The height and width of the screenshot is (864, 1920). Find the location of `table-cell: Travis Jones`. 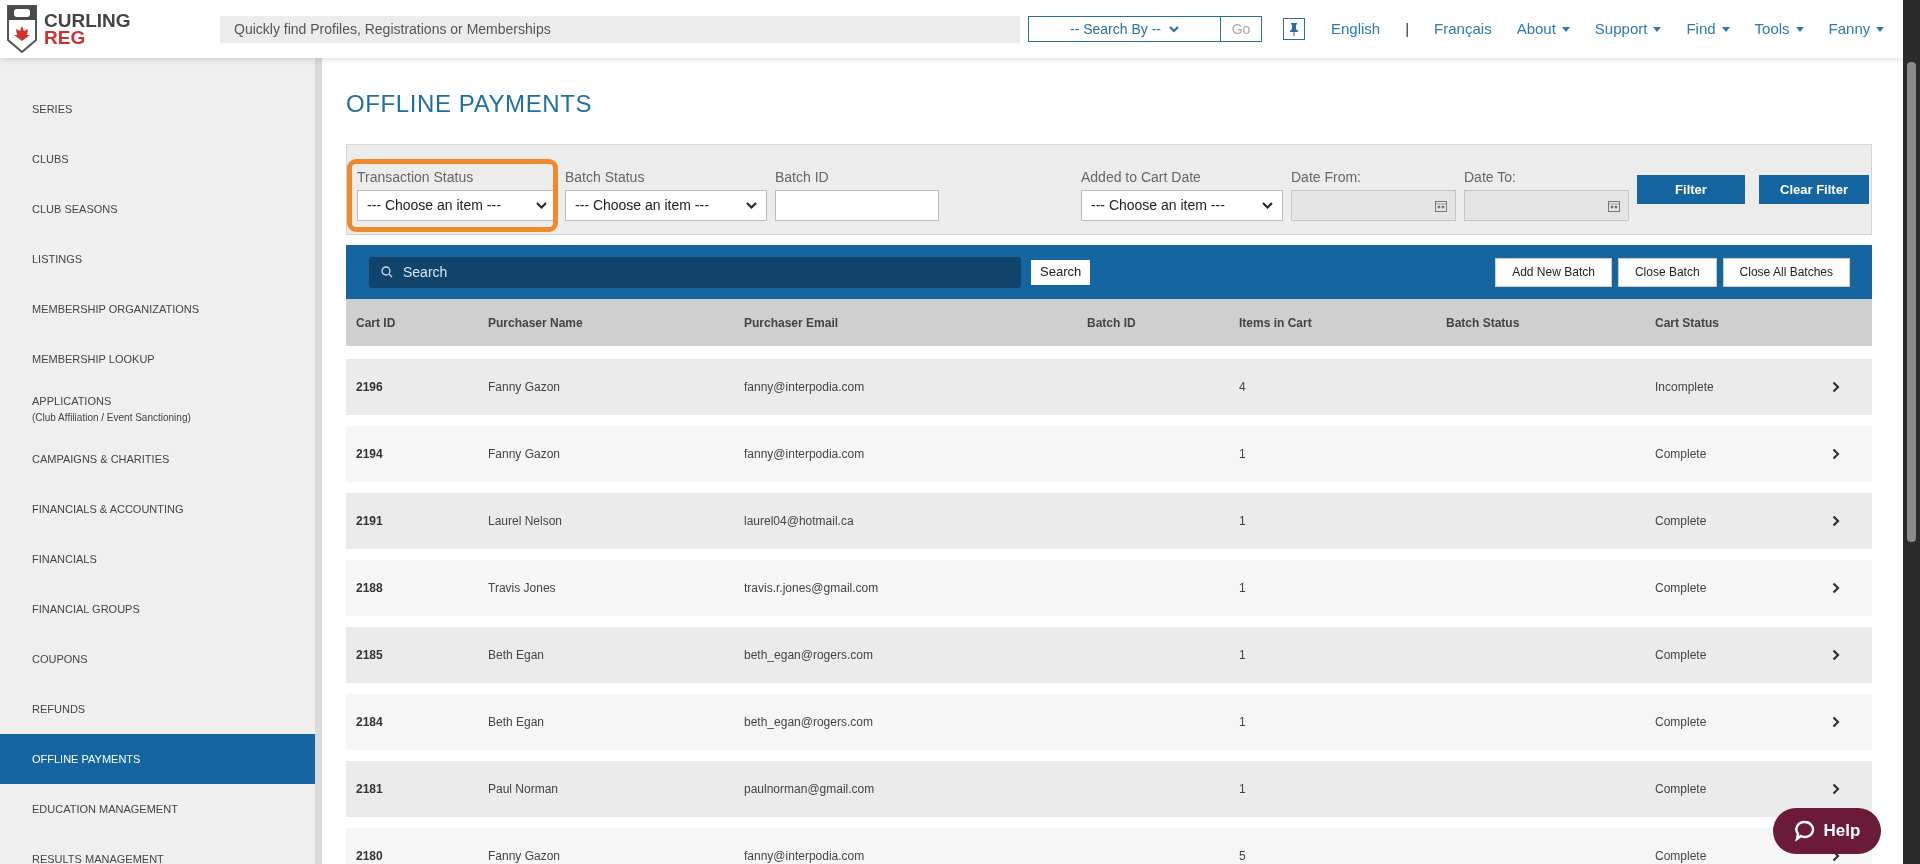

table-cell: Travis Jones is located at coordinates (522, 588).